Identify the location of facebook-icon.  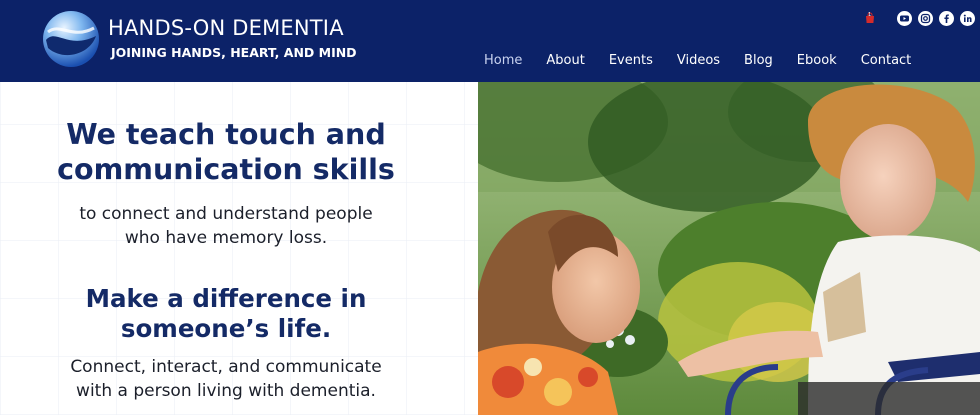
(946, 18).